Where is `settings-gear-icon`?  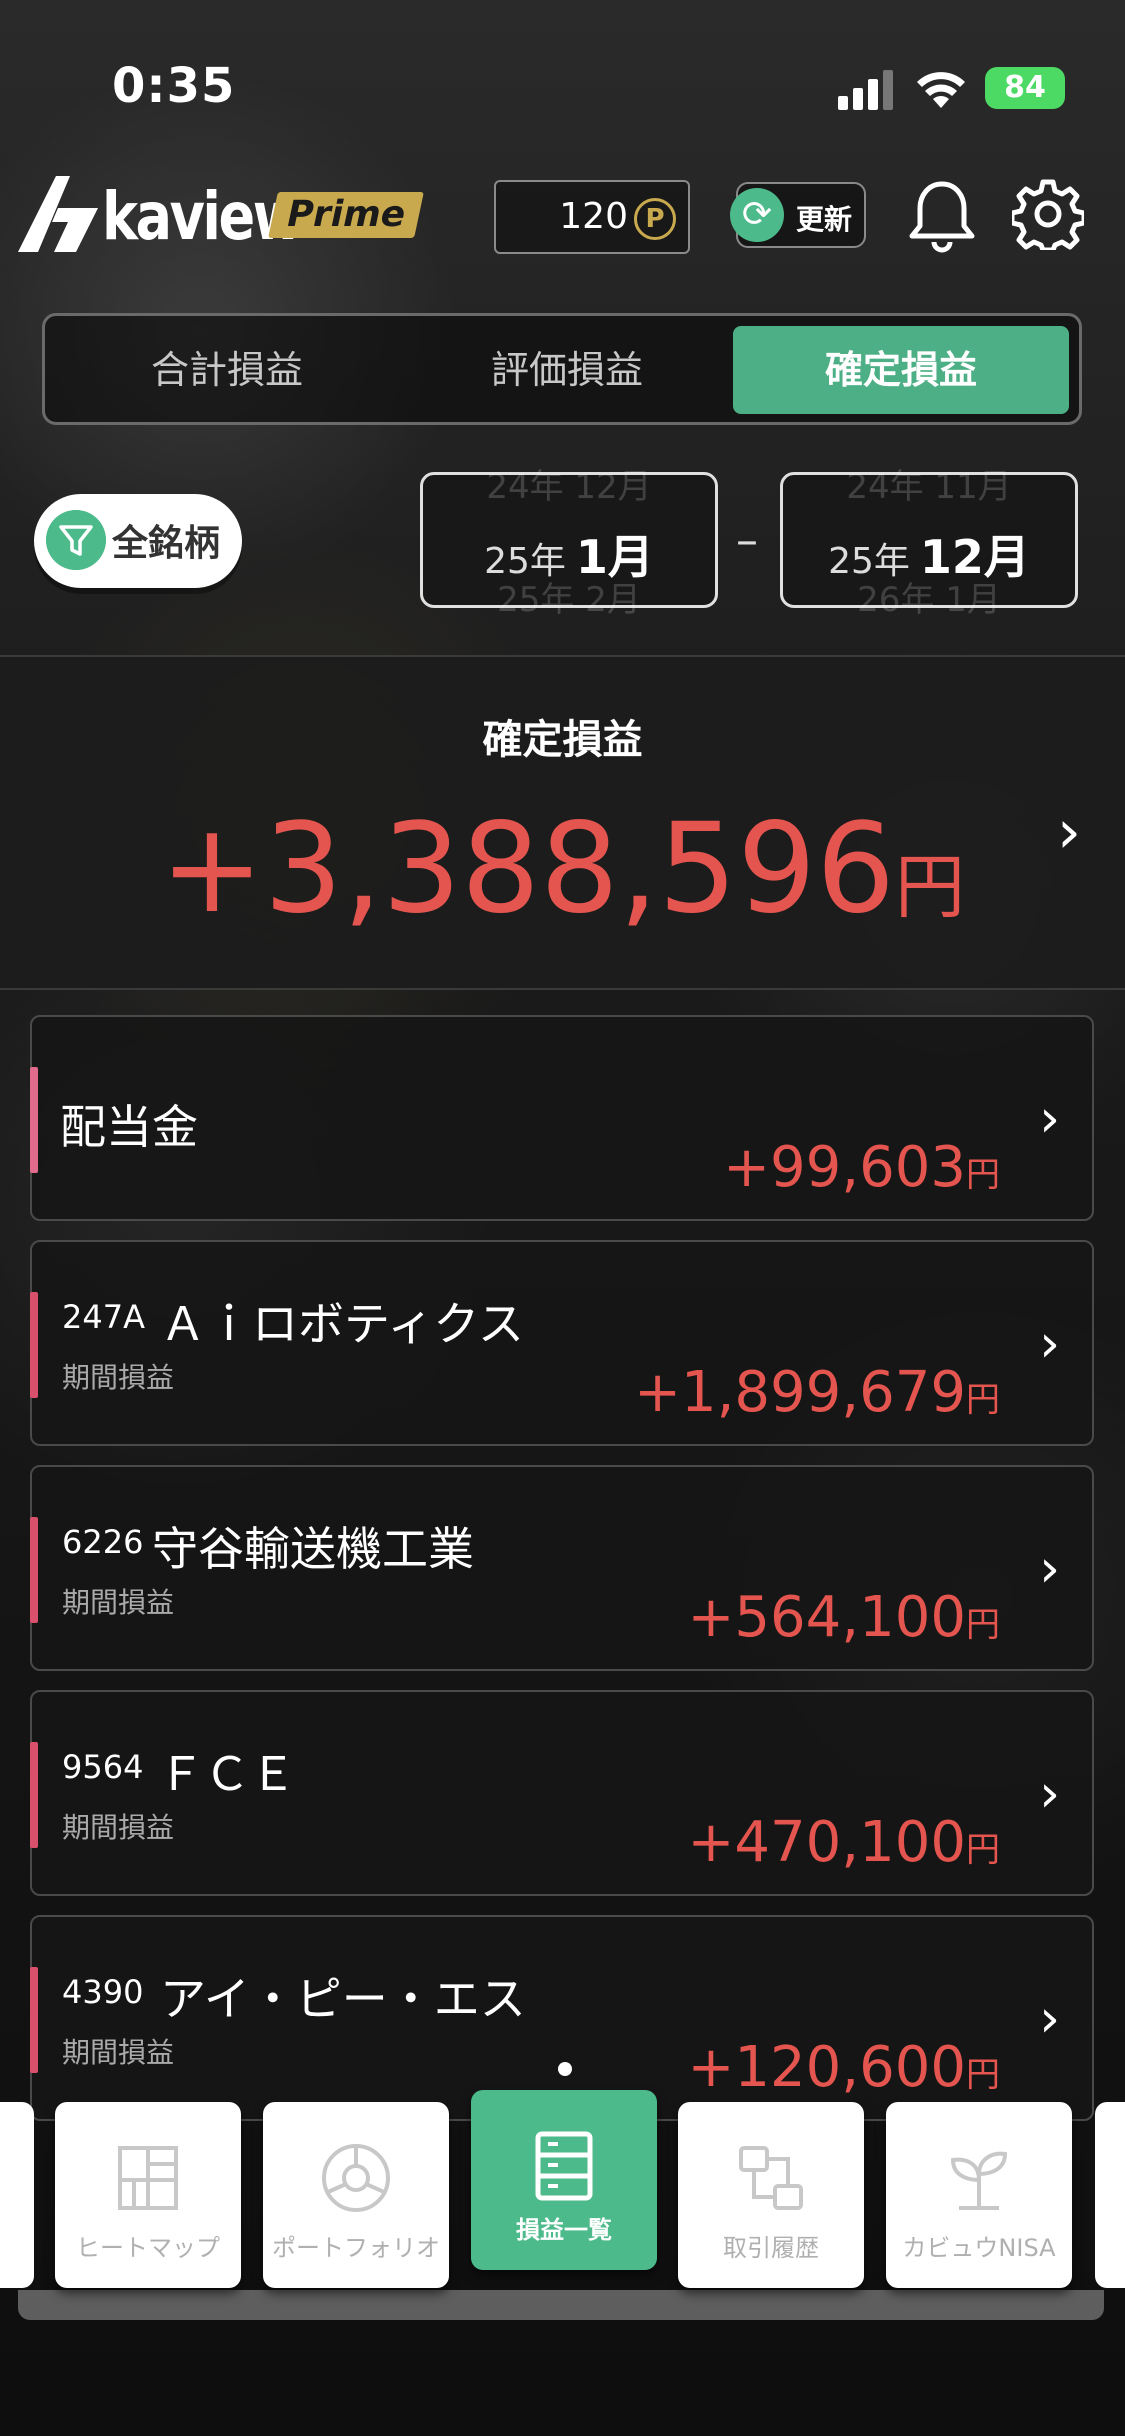 settings-gear-icon is located at coordinates (1048, 214).